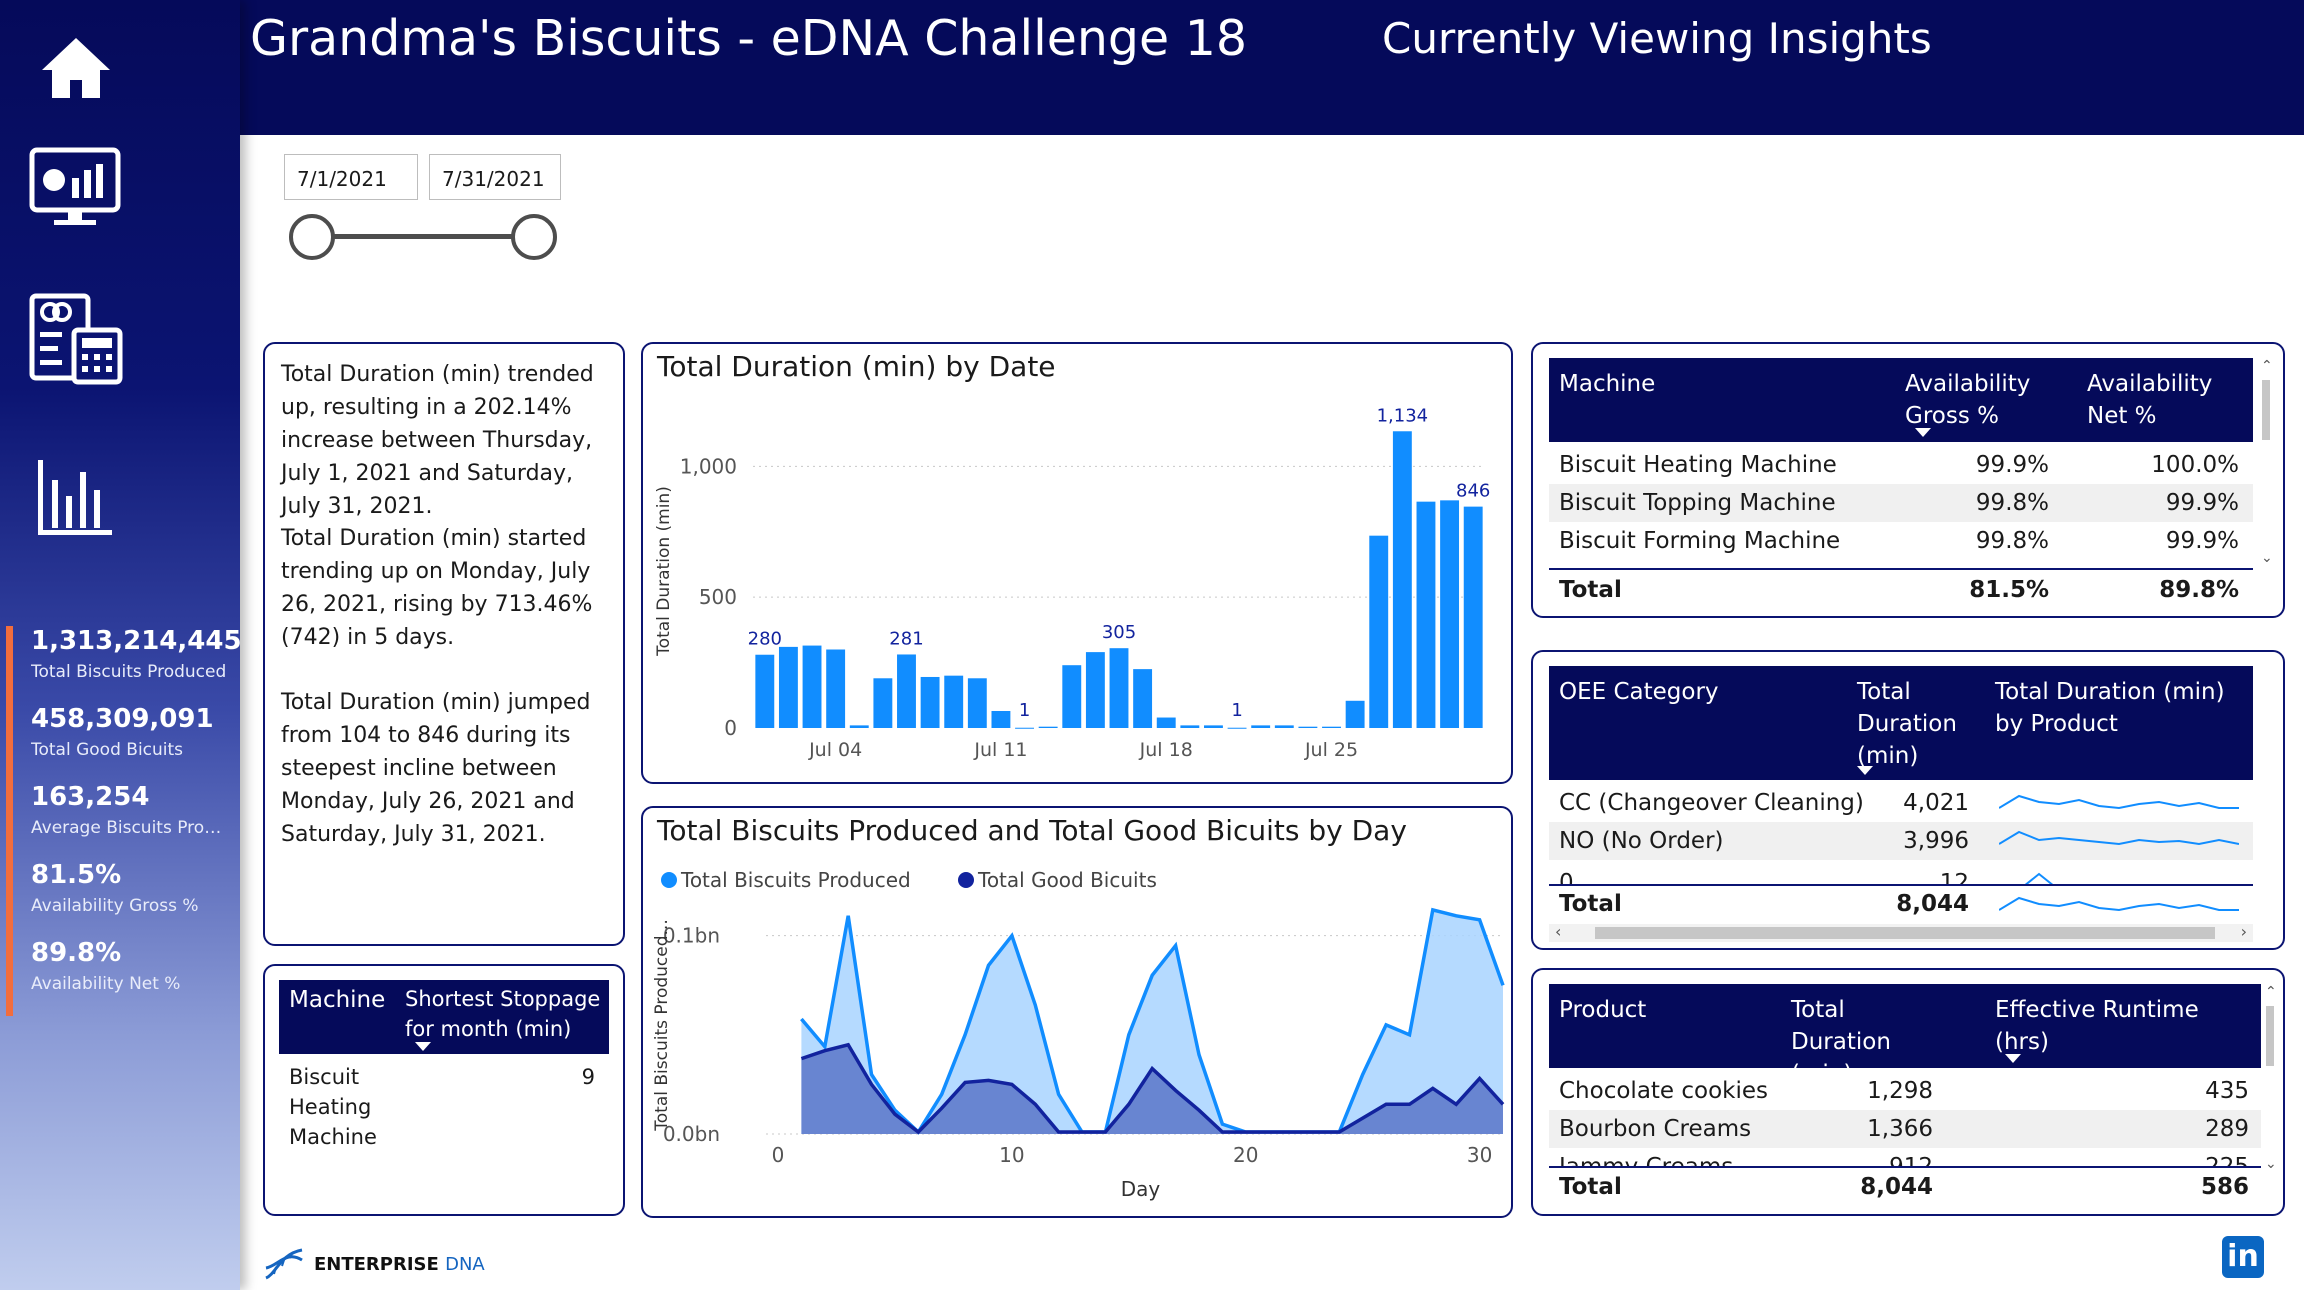 This screenshot has height=1290, width=2304. Describe the element at coordinates (2244, 931) in the screenshot. I see `scroll-right-icon: ›` at that location.